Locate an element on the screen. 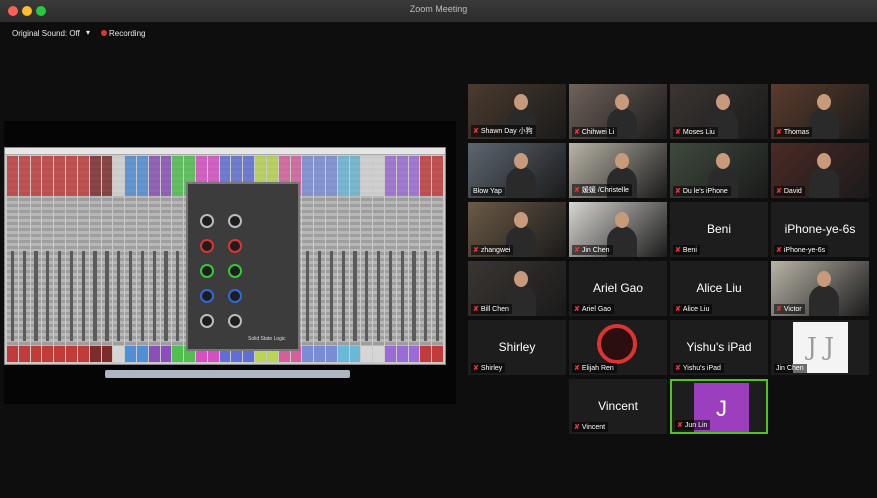 The width and height of the screenshot is (877, 498). participant-name-label: ✘ Ariel Gao is located at coordinates (593, 309).